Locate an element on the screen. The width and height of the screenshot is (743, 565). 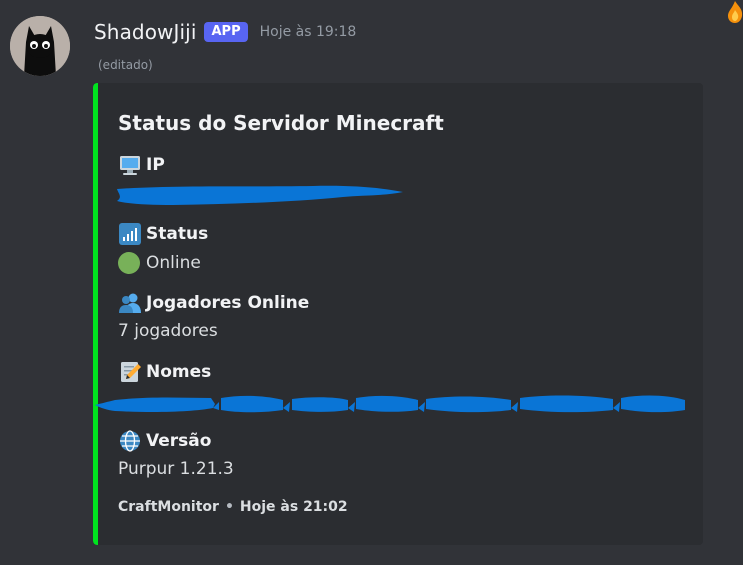
field-names-name: Nomes is located at coordinates (164, 372).